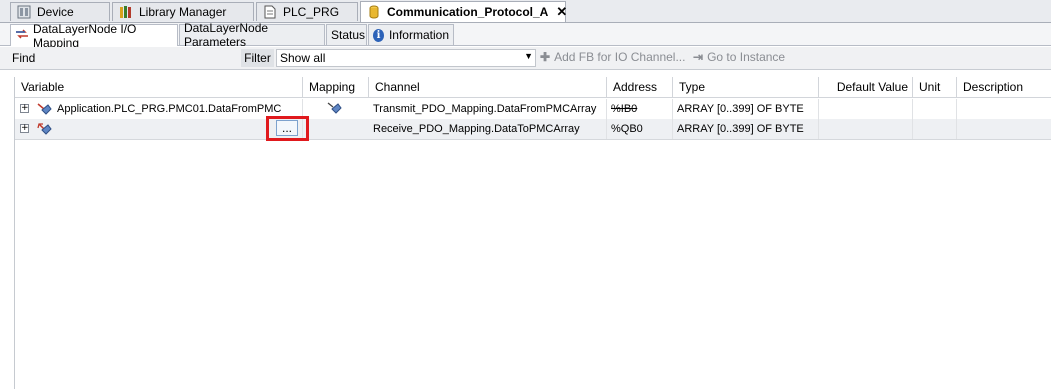  What do you see at coordinates (488, 87) in the screenshot?
I see `column-header-channel: Channel` at bounding box center [488, 87].